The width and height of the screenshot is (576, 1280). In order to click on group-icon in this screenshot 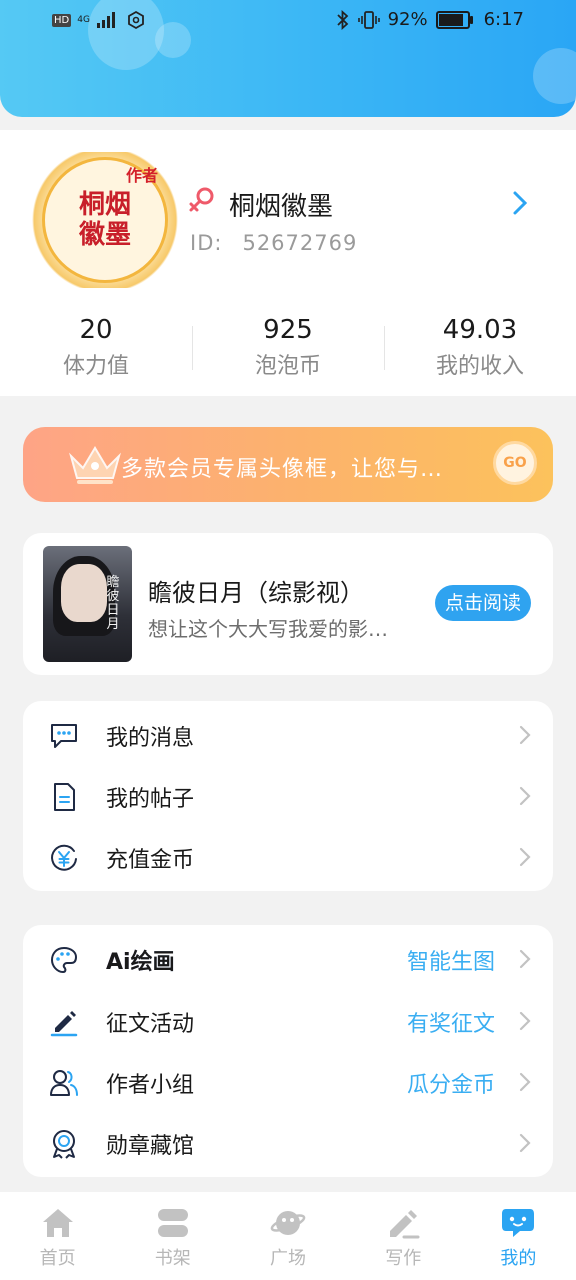, I will do `click(64, 1083)`.